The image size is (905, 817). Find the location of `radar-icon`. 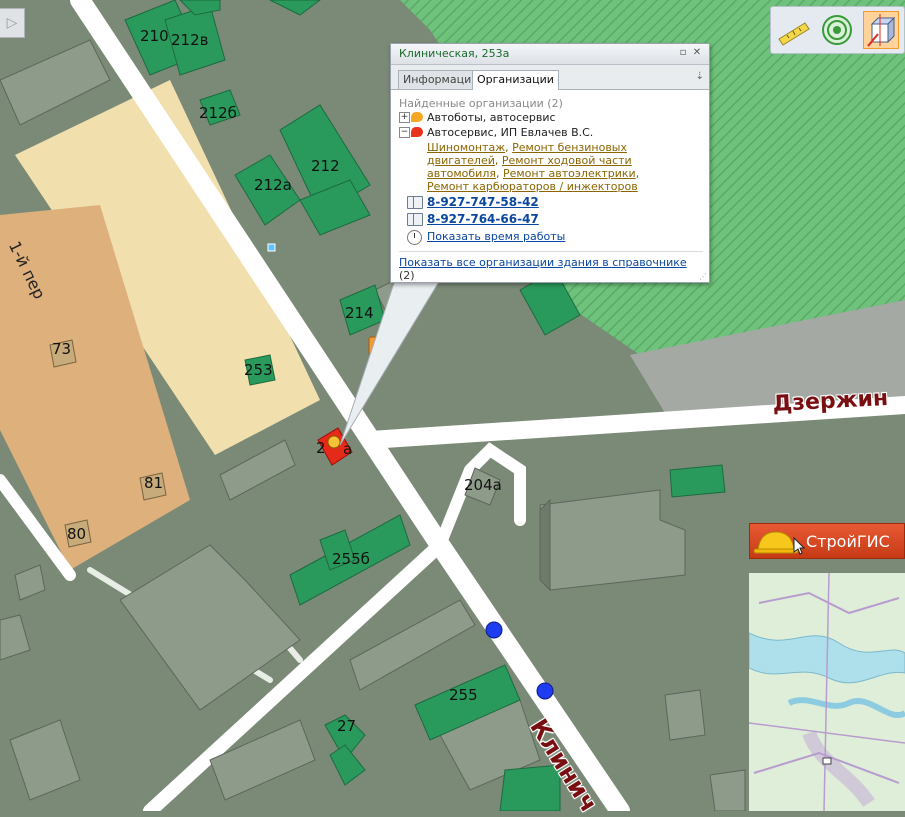

radar-icon is located at coordinates (837, 30).